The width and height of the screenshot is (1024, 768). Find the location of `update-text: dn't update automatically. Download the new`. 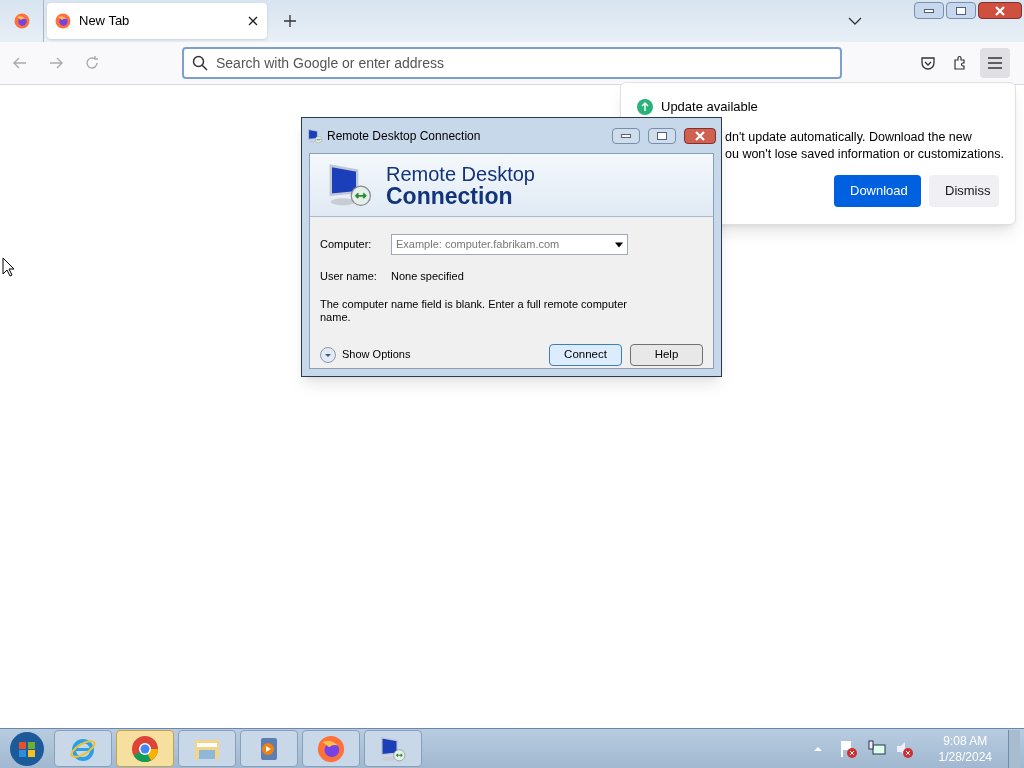

update-text: dn't update automatically. Download the new is located at coordinates (849, 137).